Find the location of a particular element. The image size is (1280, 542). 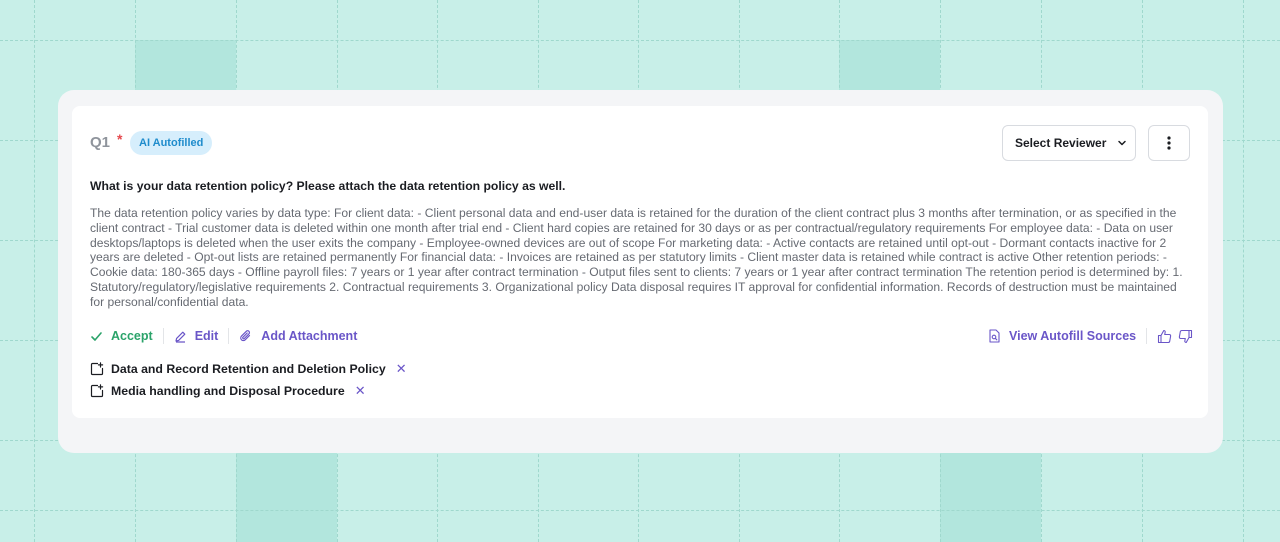

ai-autofilled-badge: AI Autofilled is located at coordinates (171, 143).